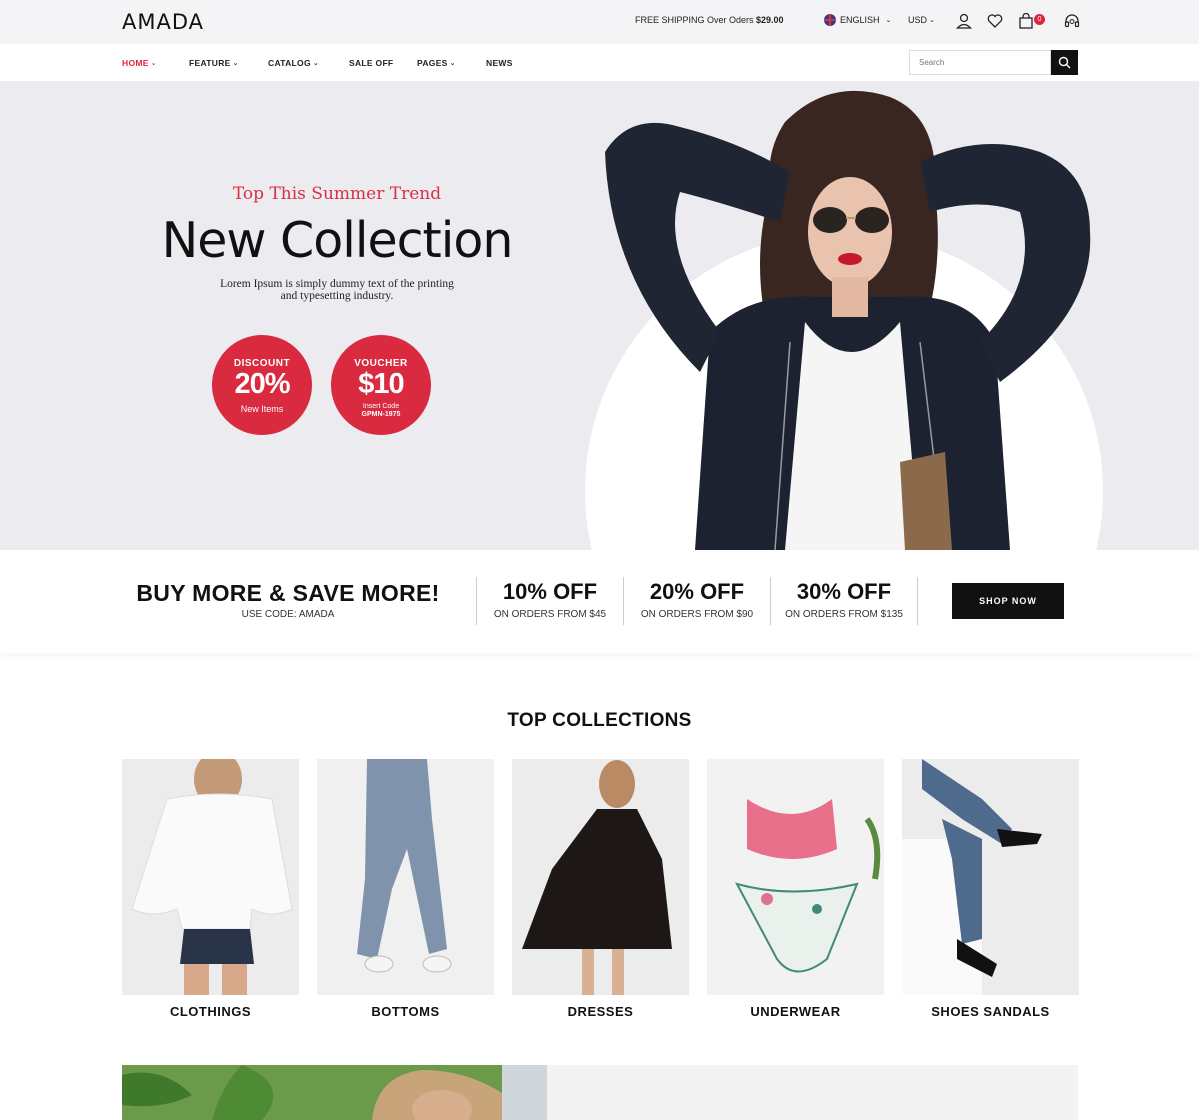  Describe the element at coordinates (1026, 21) in the screenshot. I see `bag-icon` at that location.